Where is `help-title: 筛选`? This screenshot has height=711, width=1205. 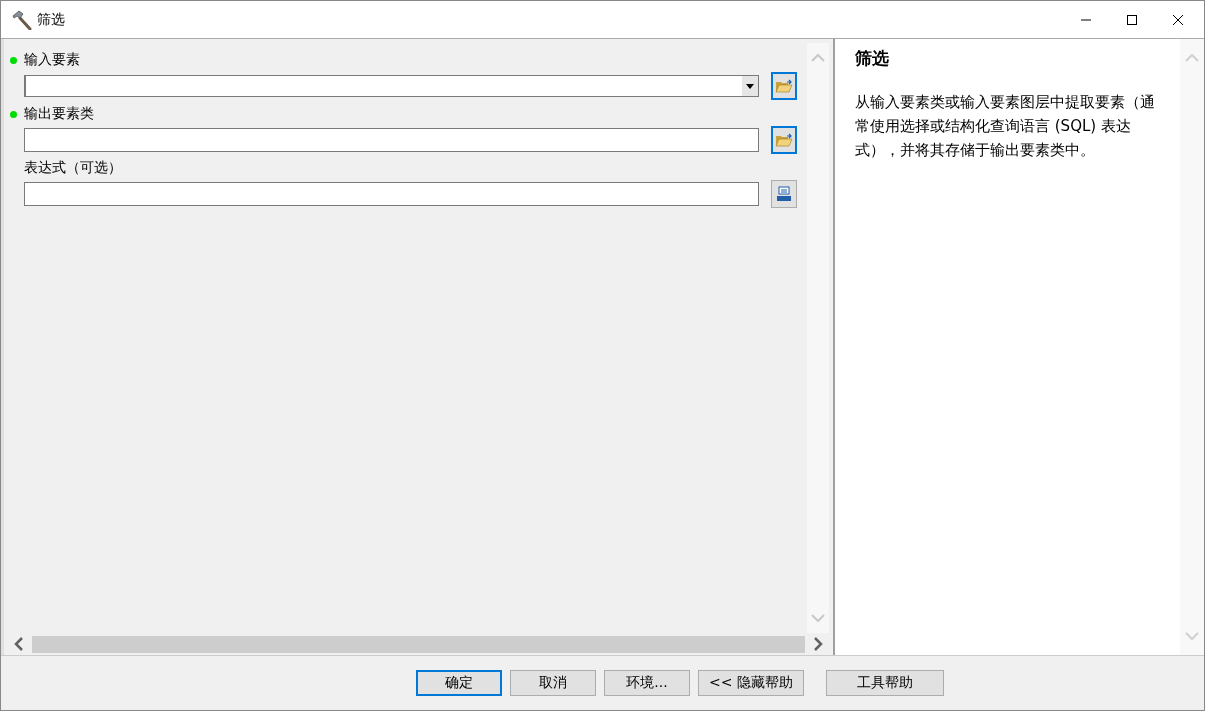
help-title: 筛选 is located at coordinates (872, 58).